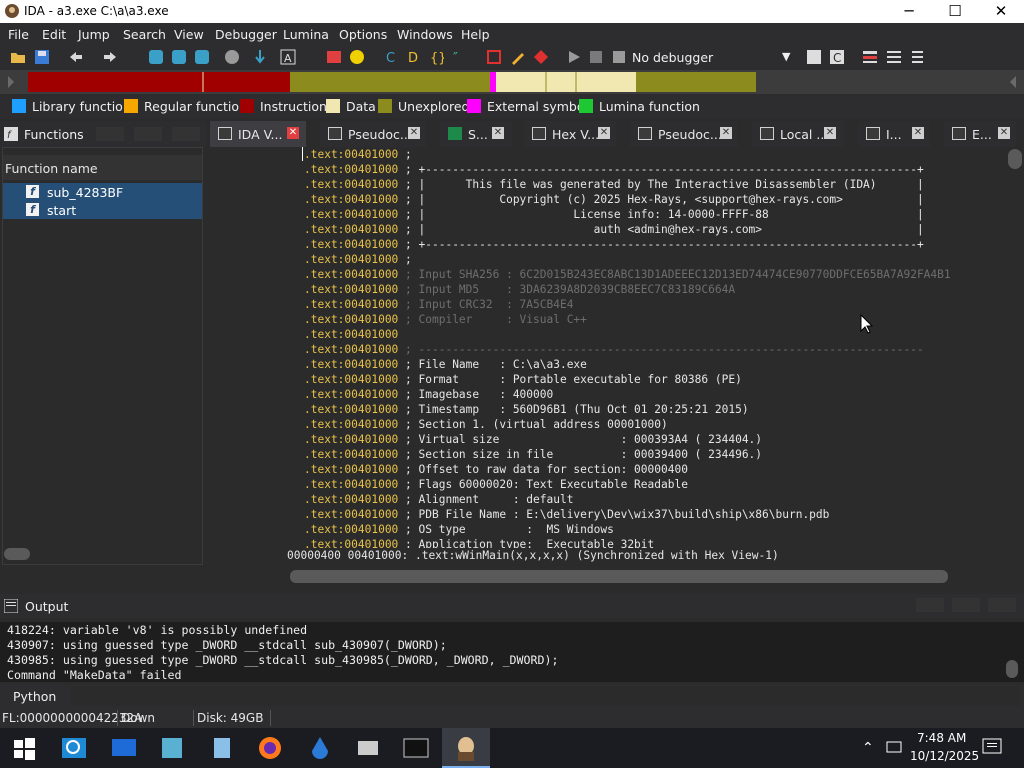 Image resolution: width=1024 pixels, height=768 pixels. What do you see at coordinates (246, 34) in the screenshot?
I see `menu-debugger: Debugger` at bounding box center [246, 34].